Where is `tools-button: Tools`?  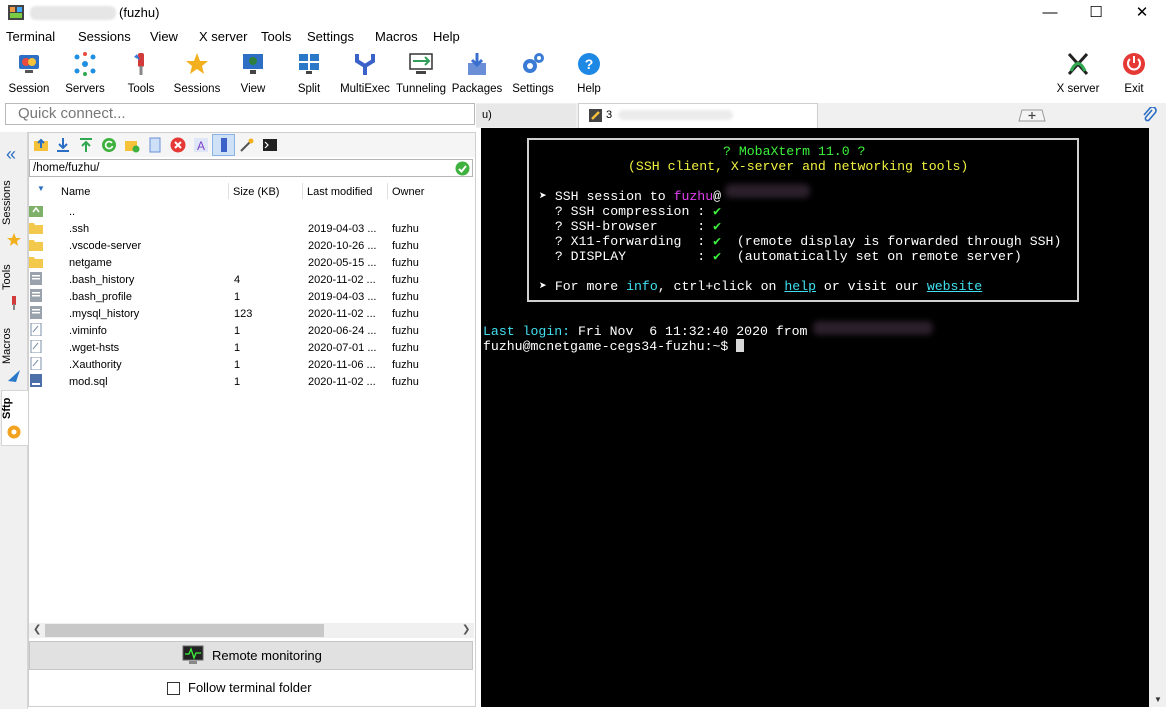 tools-button: Tools is located at coordinates (141, 73).